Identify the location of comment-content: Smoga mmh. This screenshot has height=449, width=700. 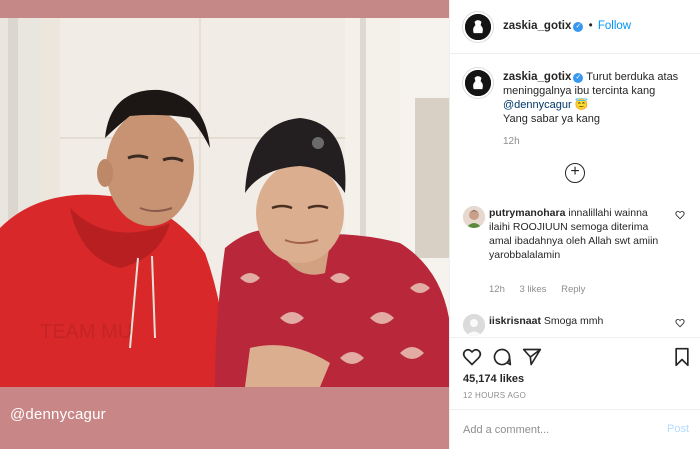
(573, 321).